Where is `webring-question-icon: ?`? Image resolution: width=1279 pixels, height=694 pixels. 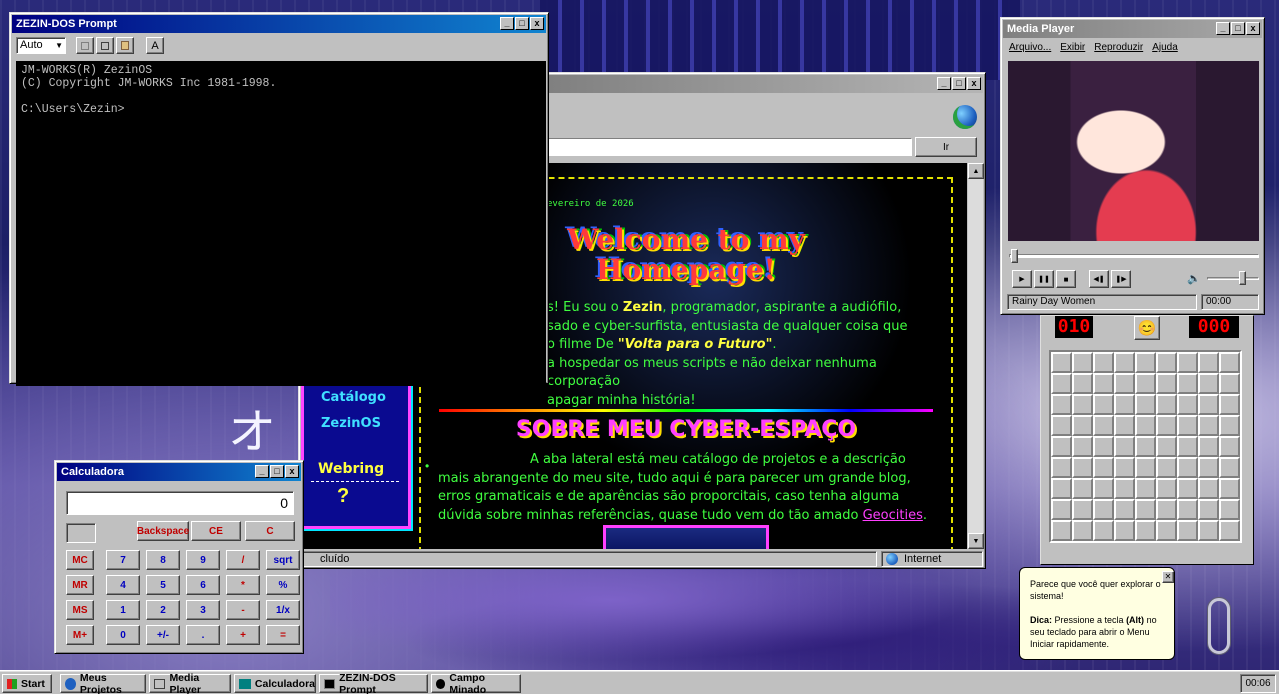
webring-question-icon: ? is located at coordinates (343, 496).